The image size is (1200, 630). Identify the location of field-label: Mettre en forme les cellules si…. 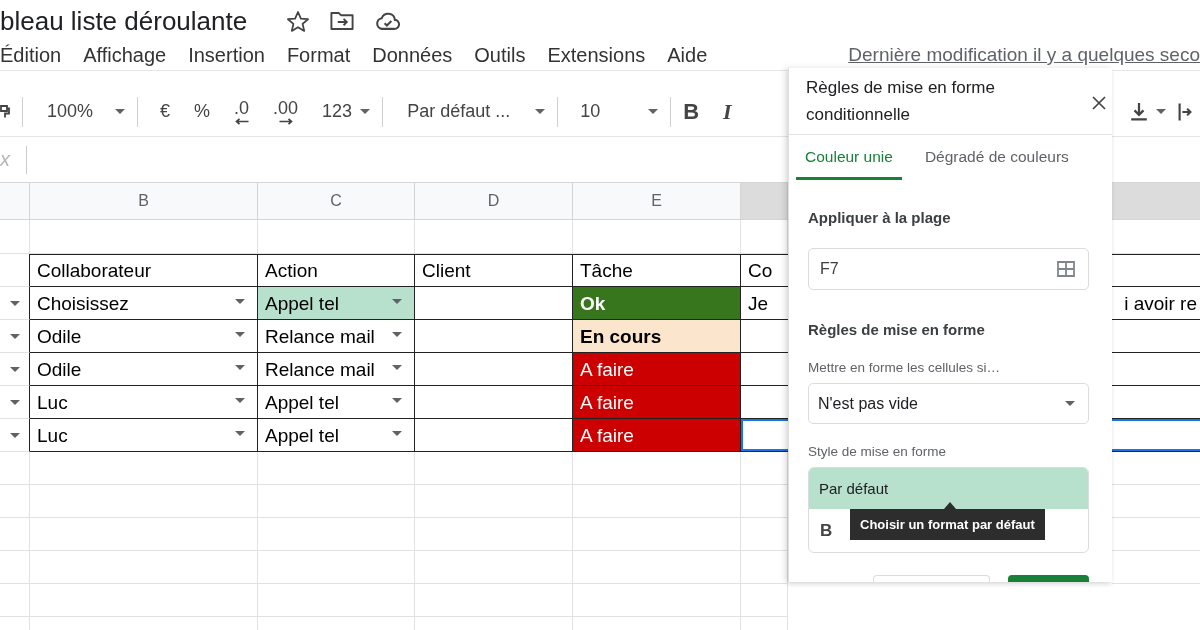
(905, 368).